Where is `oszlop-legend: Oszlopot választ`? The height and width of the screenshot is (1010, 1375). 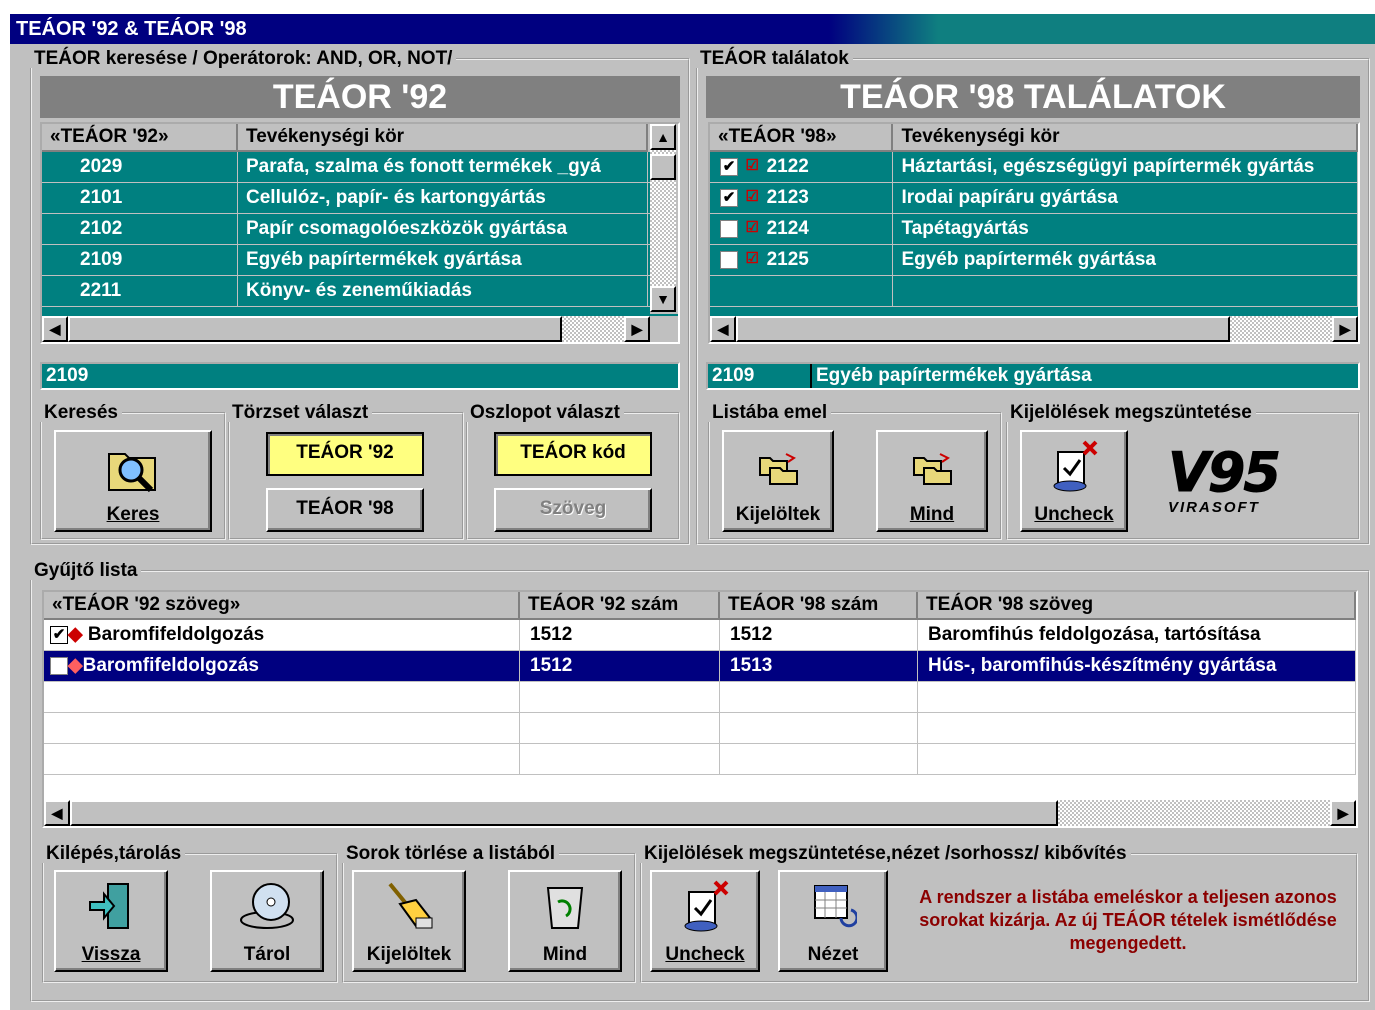 oszlop-legend: Oszlopot választ is located at coordinates (545, 412).